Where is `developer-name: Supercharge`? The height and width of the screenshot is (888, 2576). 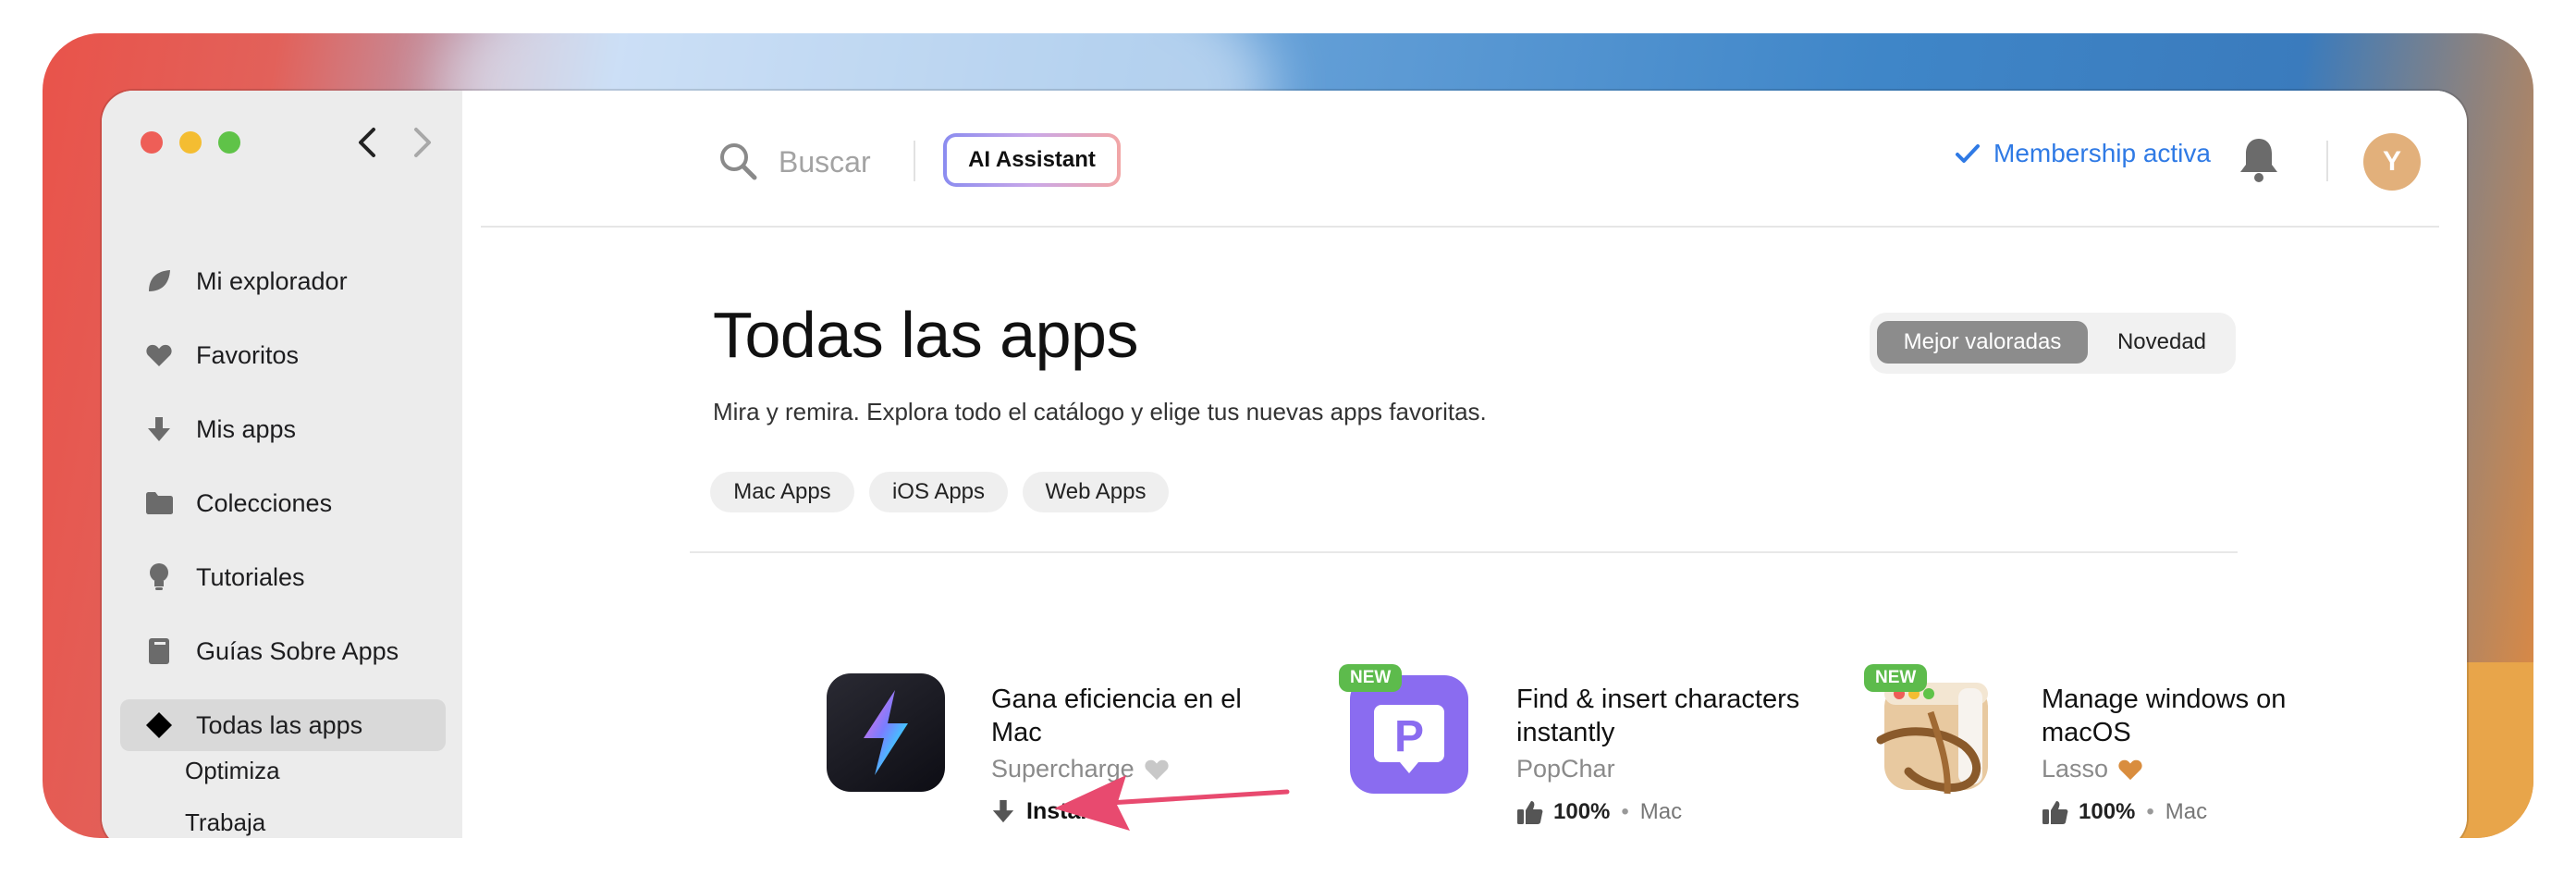 developer-name: Supercharge is located at coordinates (1063, 769).